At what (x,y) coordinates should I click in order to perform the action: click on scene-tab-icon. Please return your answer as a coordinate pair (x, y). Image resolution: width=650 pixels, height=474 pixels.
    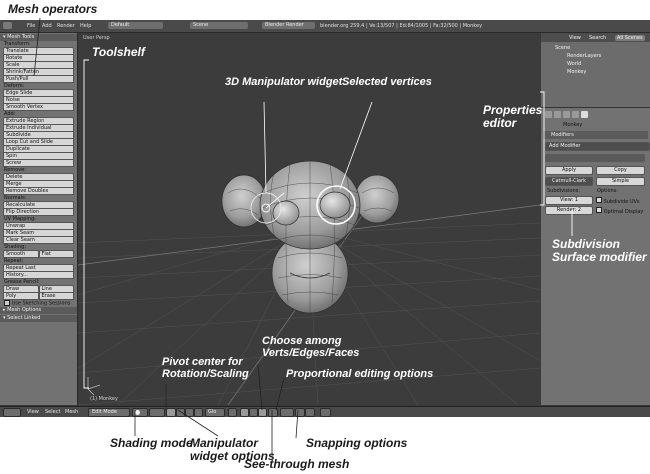
    Looking at the image, I should click on (557, 114).